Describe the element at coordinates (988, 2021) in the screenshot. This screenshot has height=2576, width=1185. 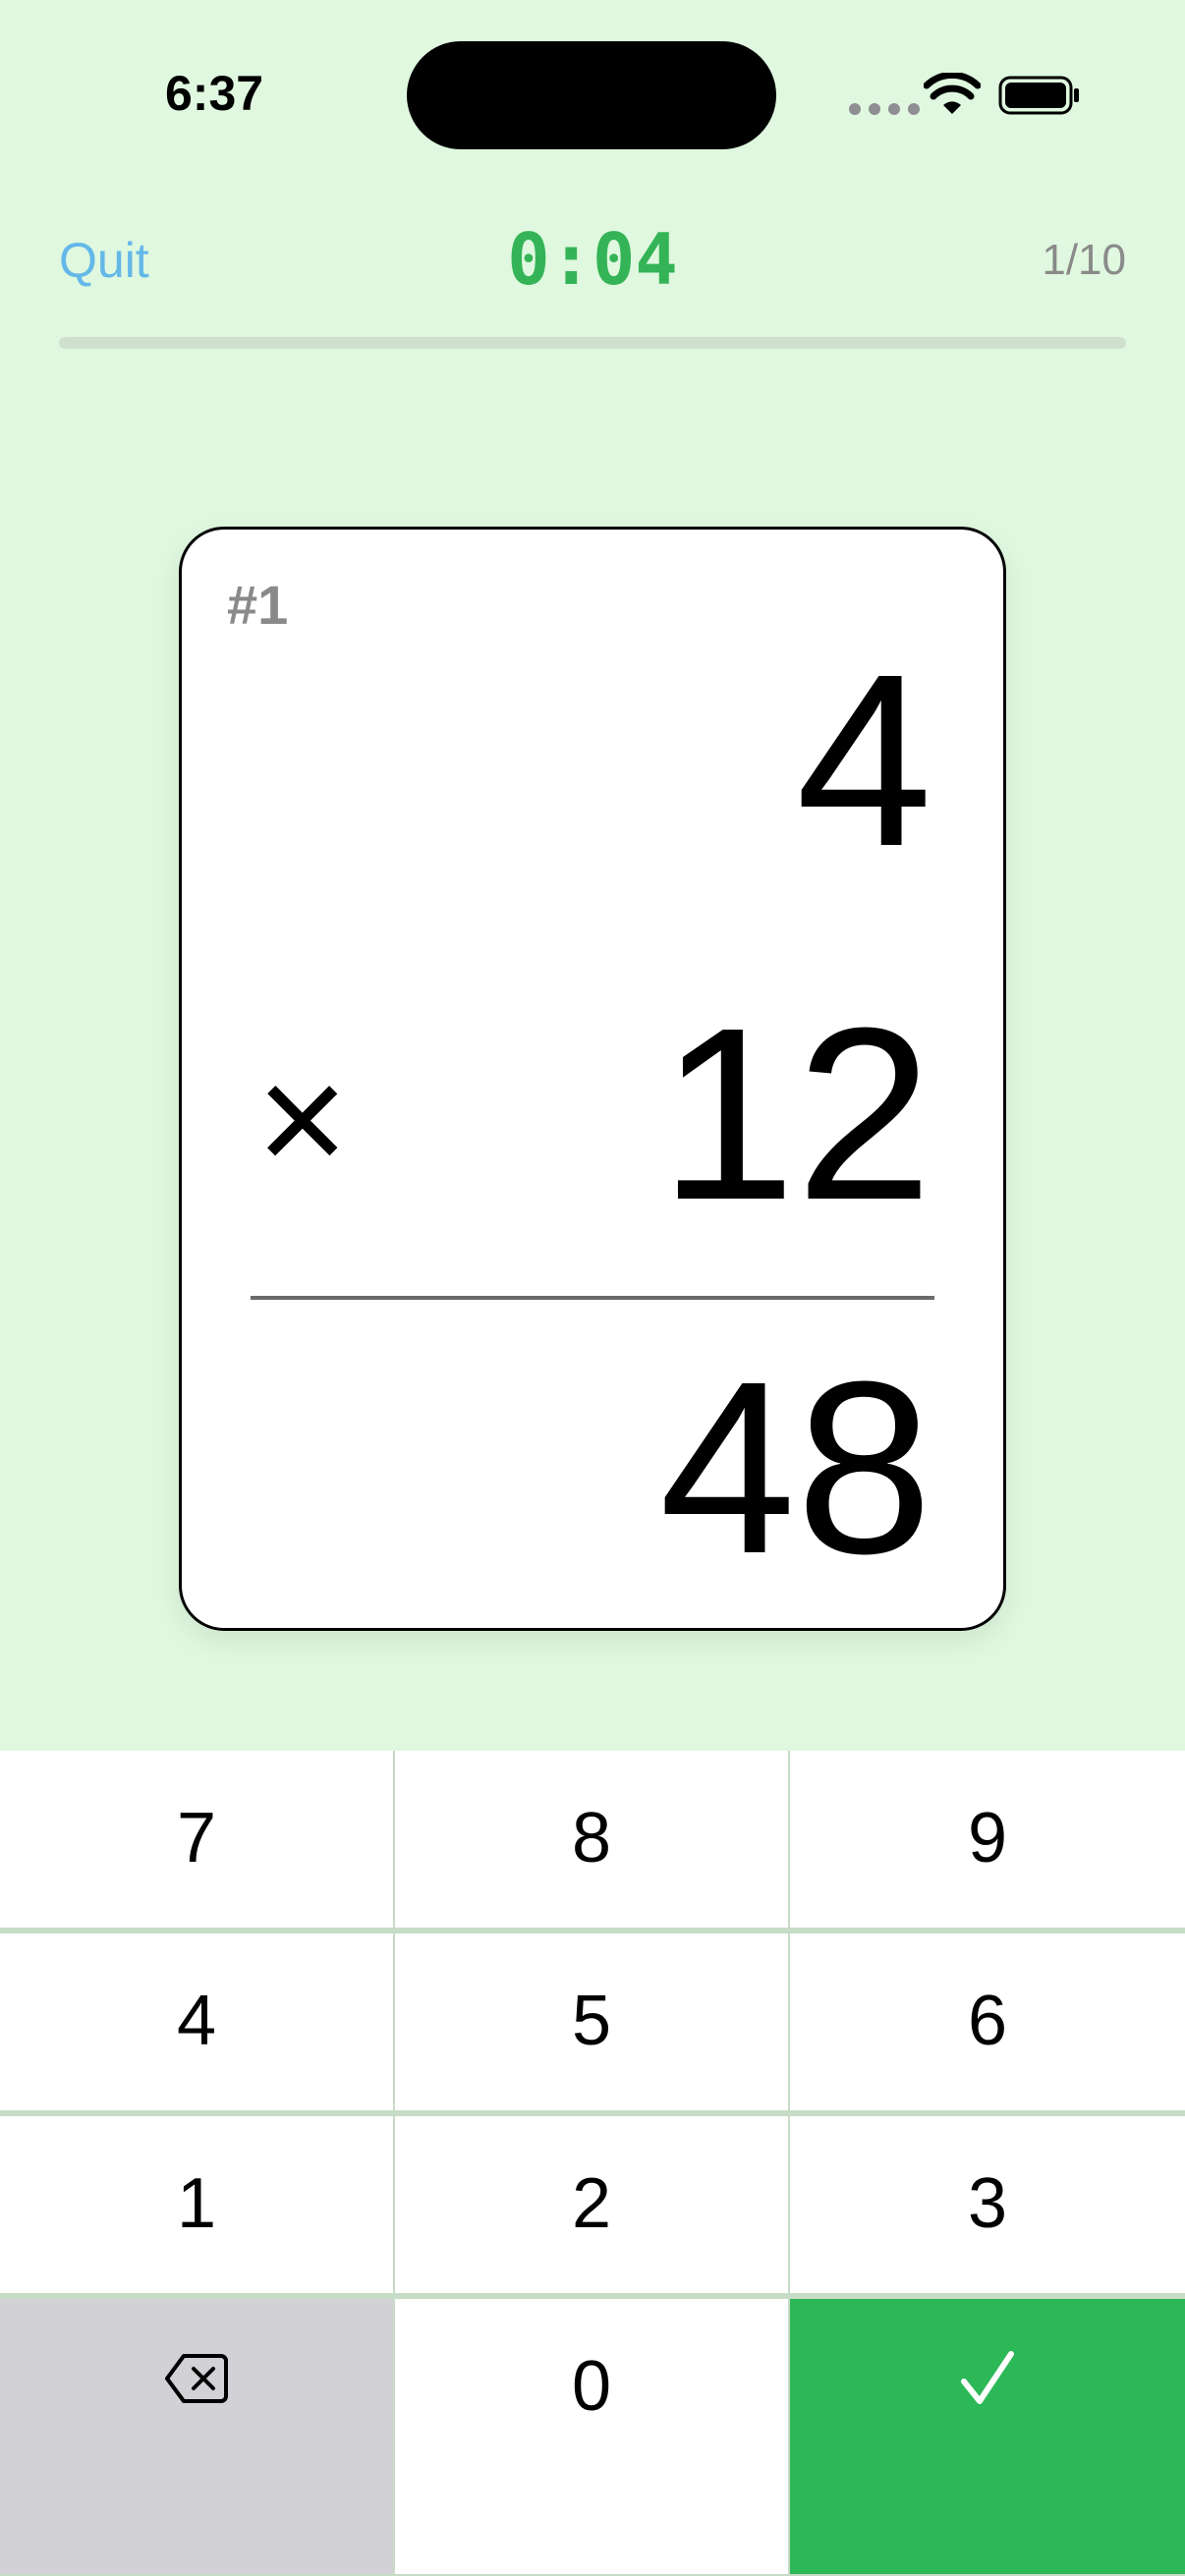
I see `key-6: 6` at that location.